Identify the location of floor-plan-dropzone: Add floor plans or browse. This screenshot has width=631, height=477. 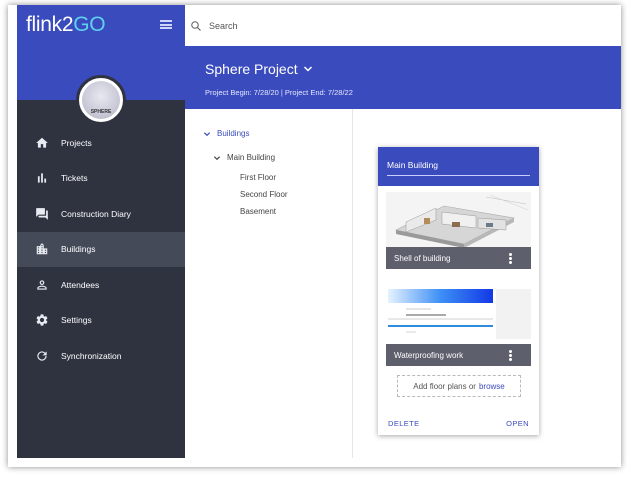
(459, 386).